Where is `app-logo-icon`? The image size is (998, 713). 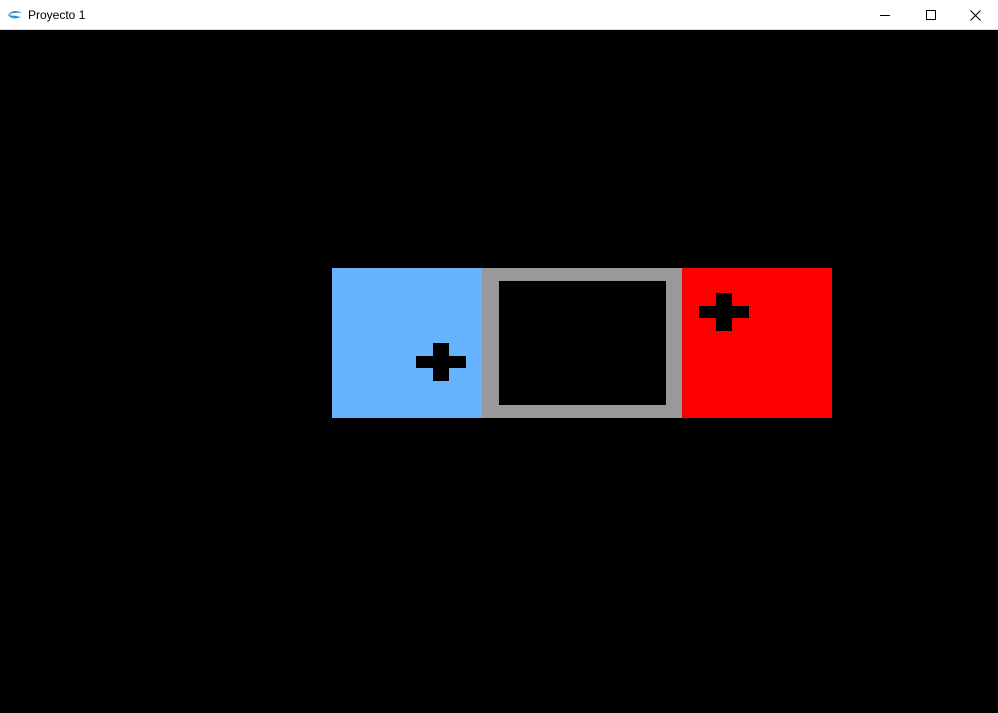 app-logo-icon is located at coordinates (15, 14).